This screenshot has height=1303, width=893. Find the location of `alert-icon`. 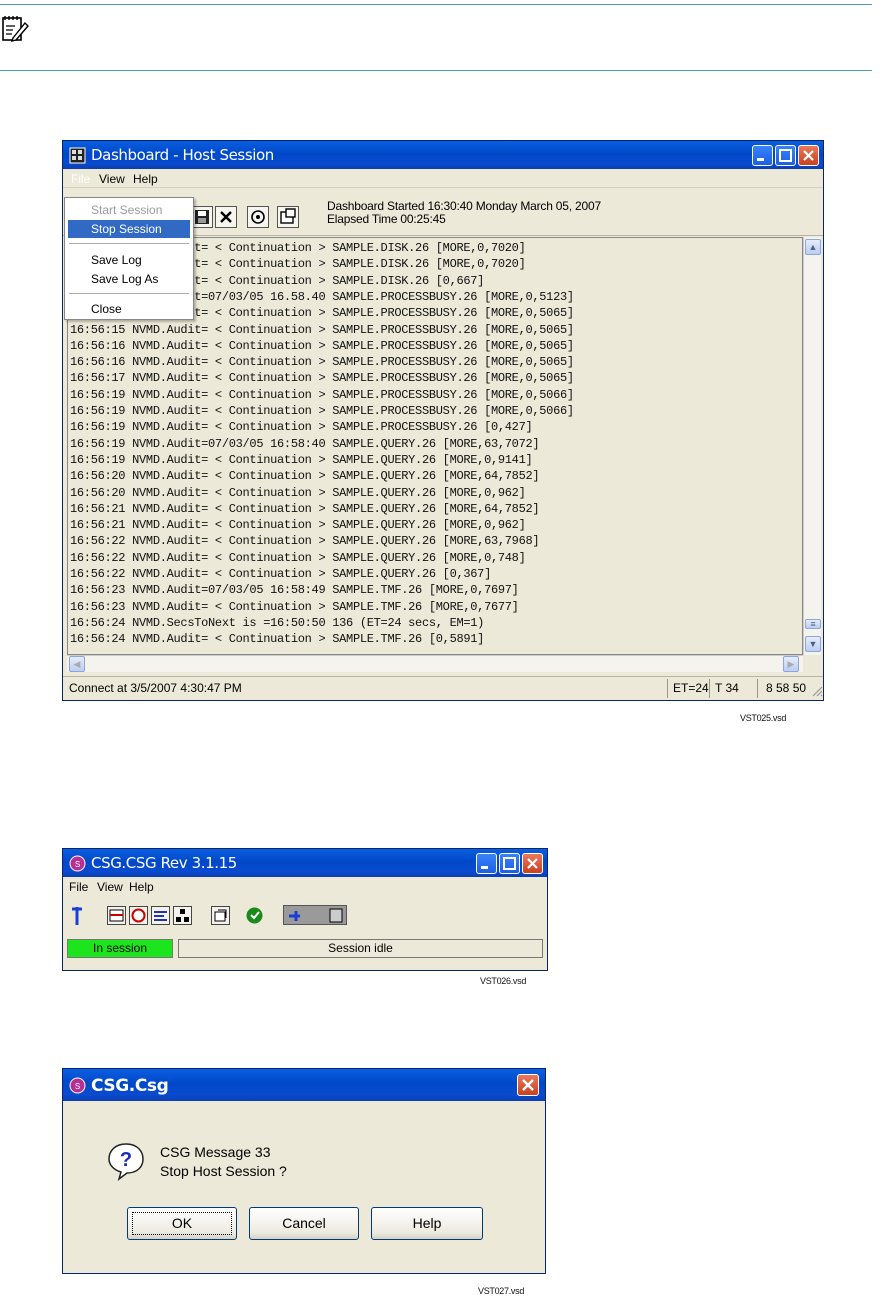

alert-icon is located at coordinates (138, 915).